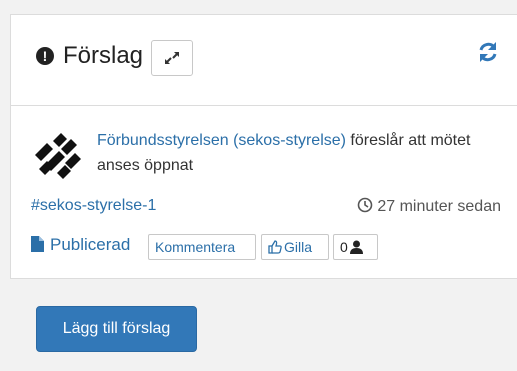 Image resolution: width=517 pixels, height=371 pixels. Describe the element at coordinates (58, 156) in the screenshot. I see `avatar` at that location.